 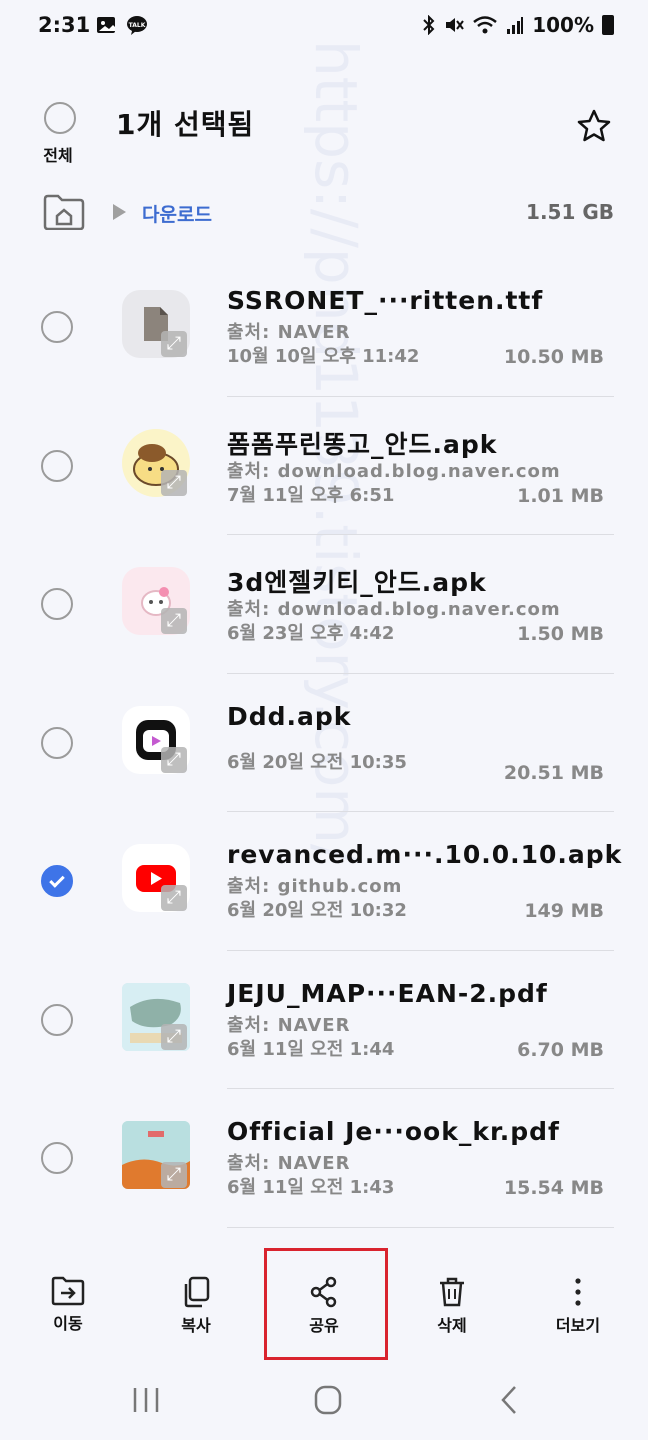 I want to click on home-icon, so click(x=328, y=1400).